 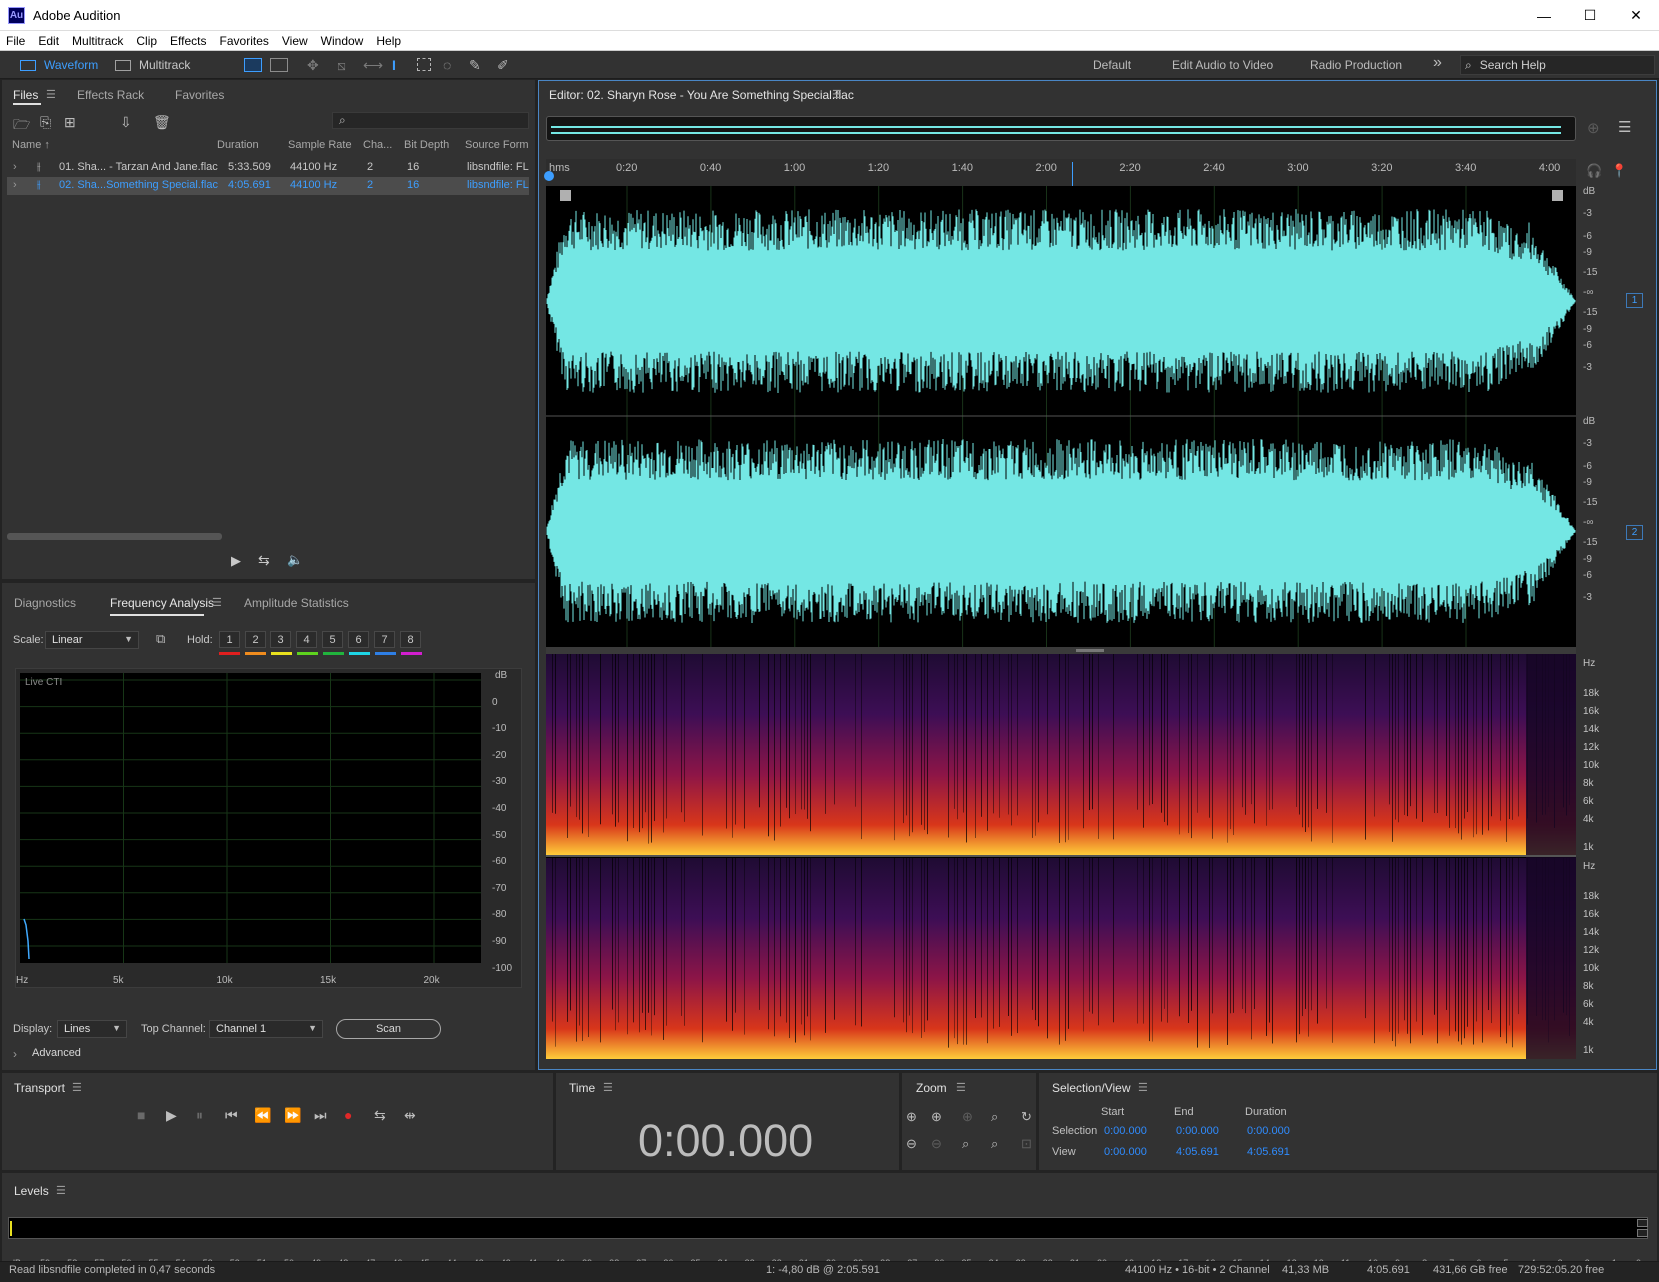 I want to click on brush-tool-icon: ✎, so click(x=475, y=65).